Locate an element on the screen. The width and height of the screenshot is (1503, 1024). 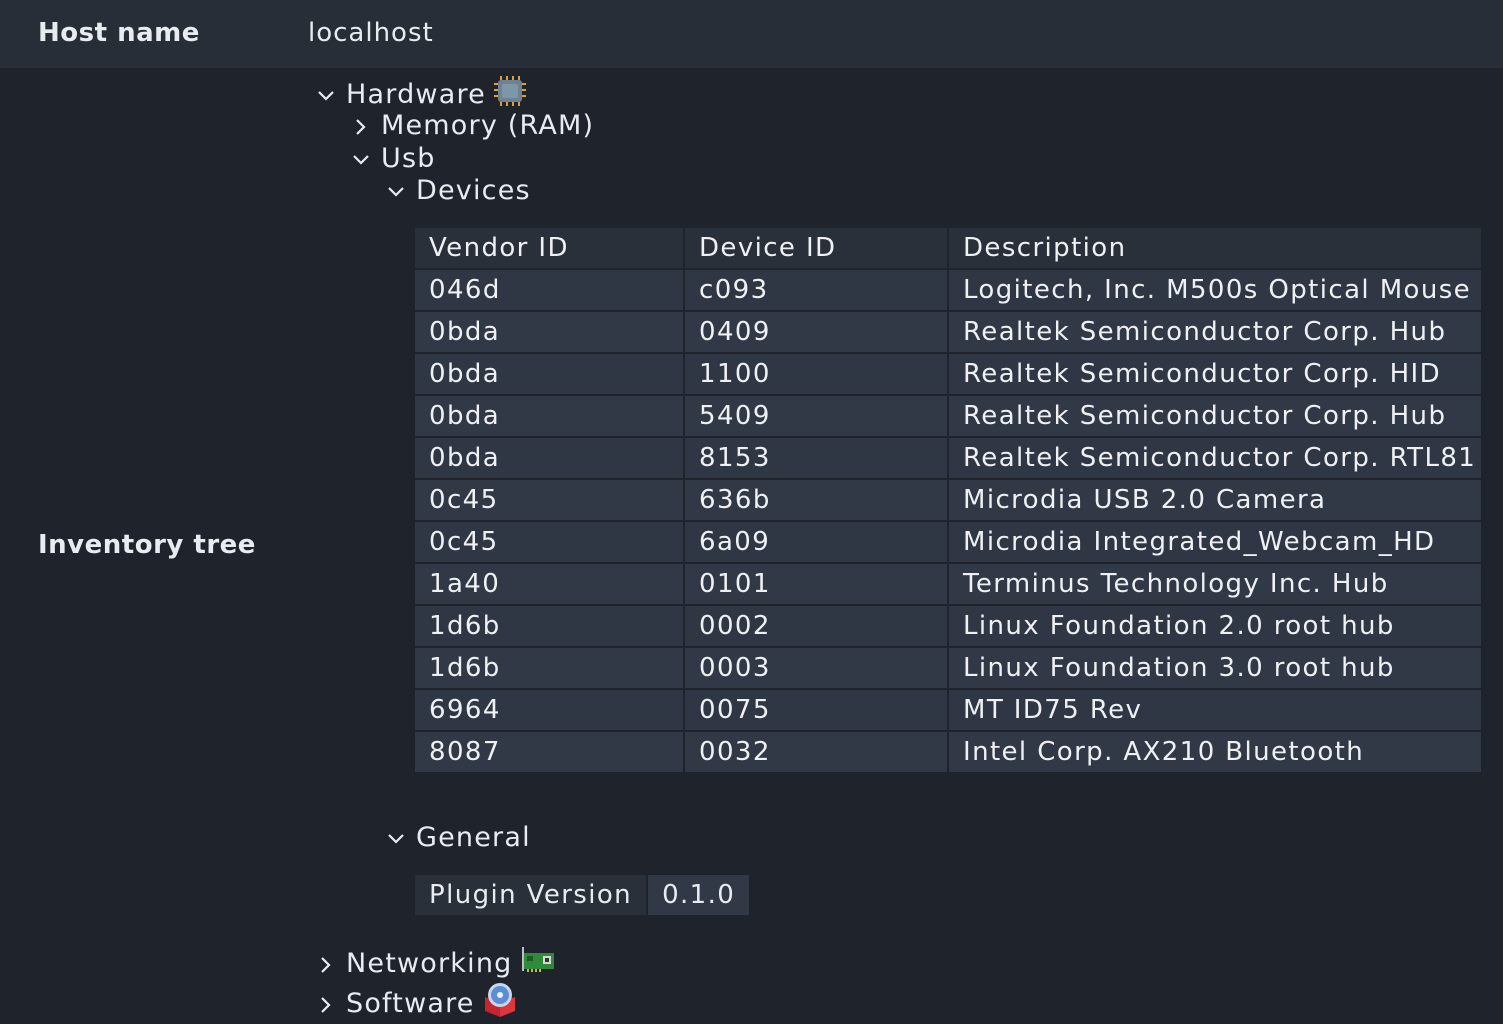
device-id-cell: 0002 is located at coordinates (816, 626).